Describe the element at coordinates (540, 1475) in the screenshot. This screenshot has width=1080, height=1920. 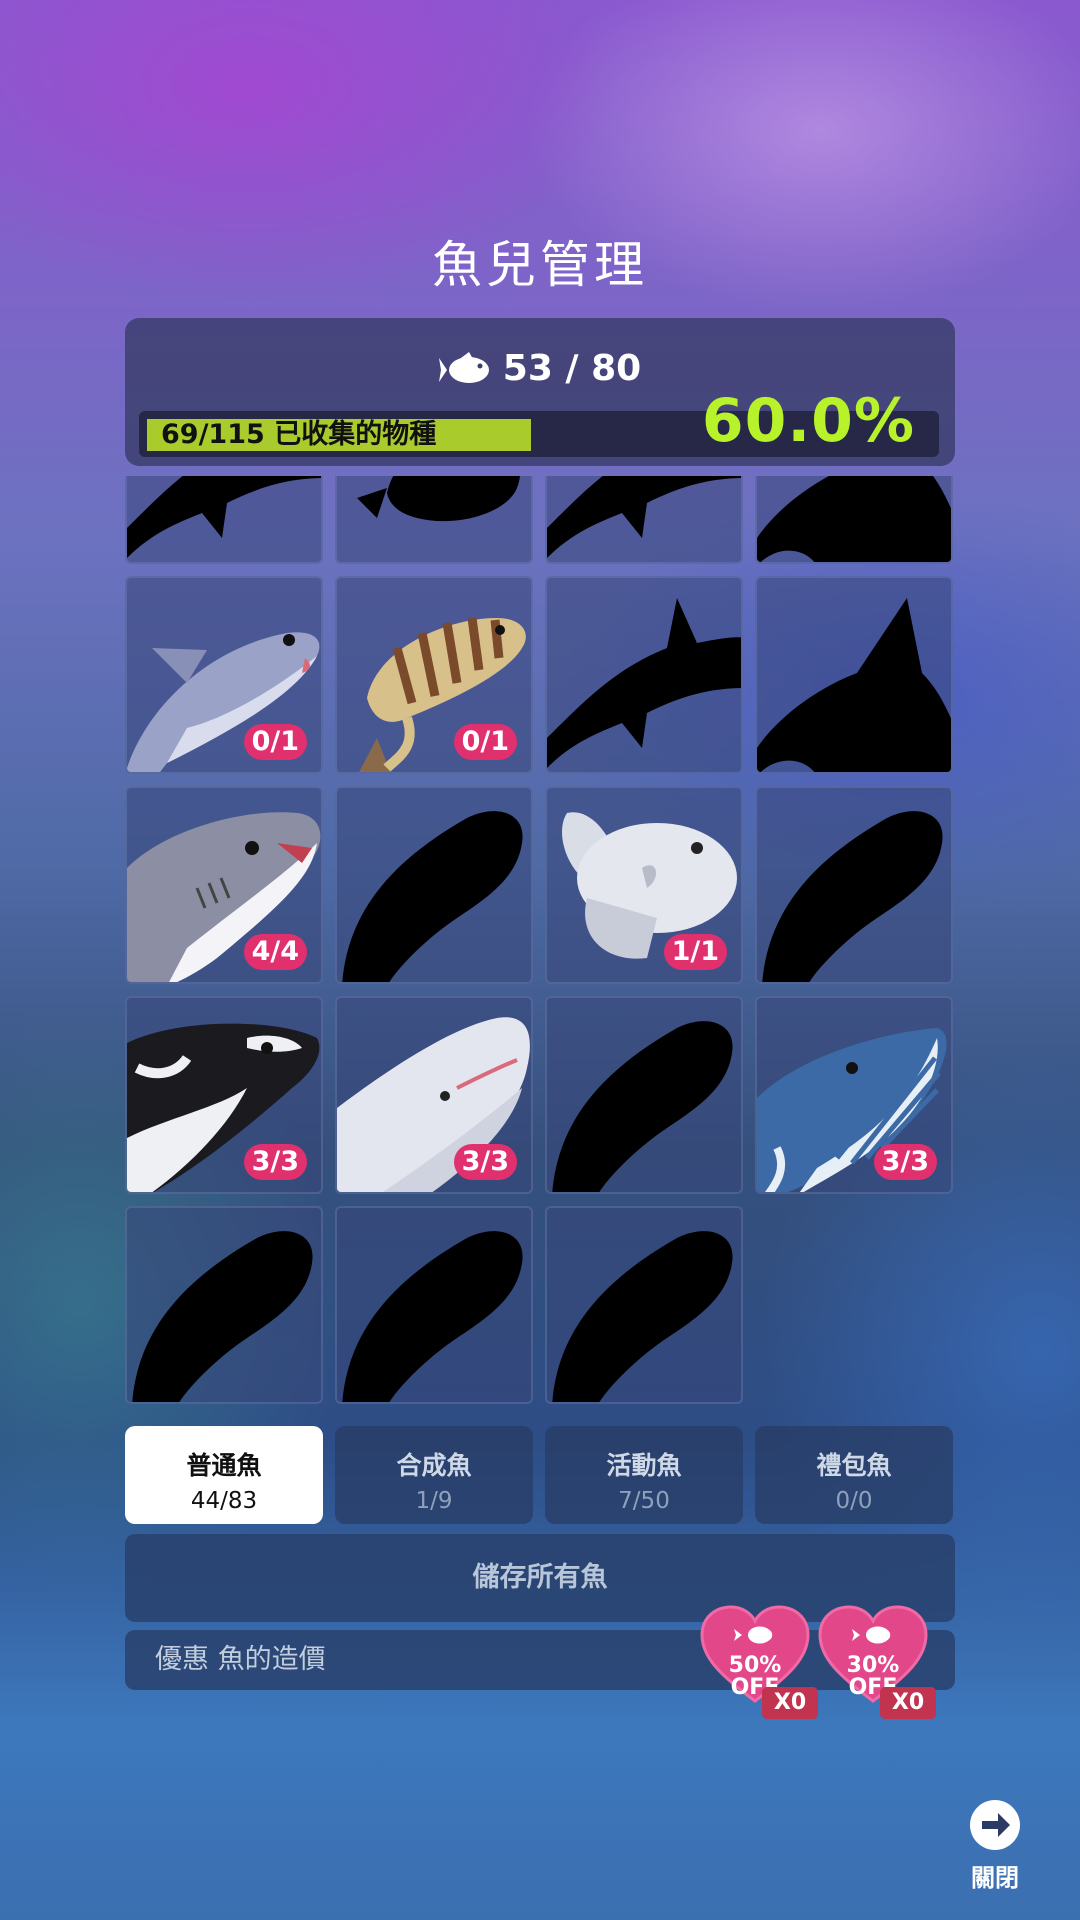
I see `category-tabs: 普通魚 44/83 合成魚 1/9 活動魚 7/50 禮包魚 0/0` at that location.